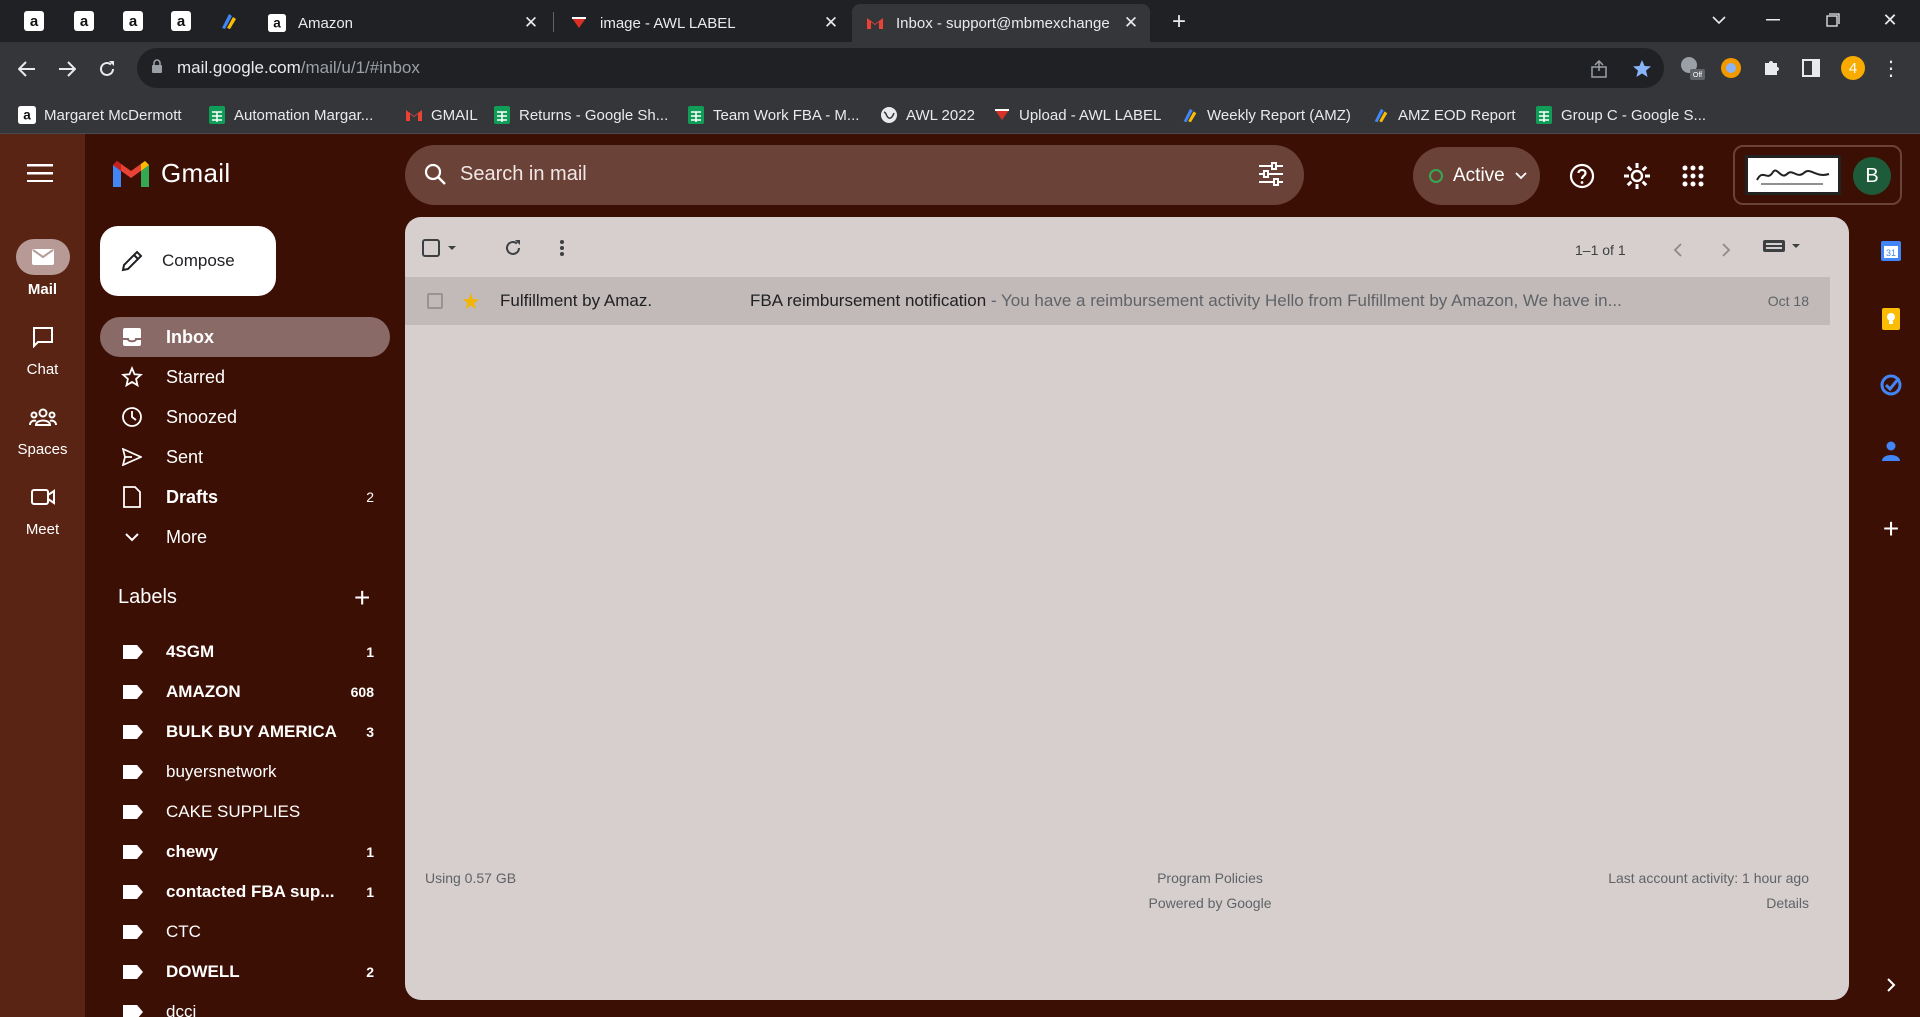 This screenshot has width=1920, height=1017. What do you see at coordinates (435, 301) in the screenshot?
I see `email-checkbox` at bounding box center [435, 301].